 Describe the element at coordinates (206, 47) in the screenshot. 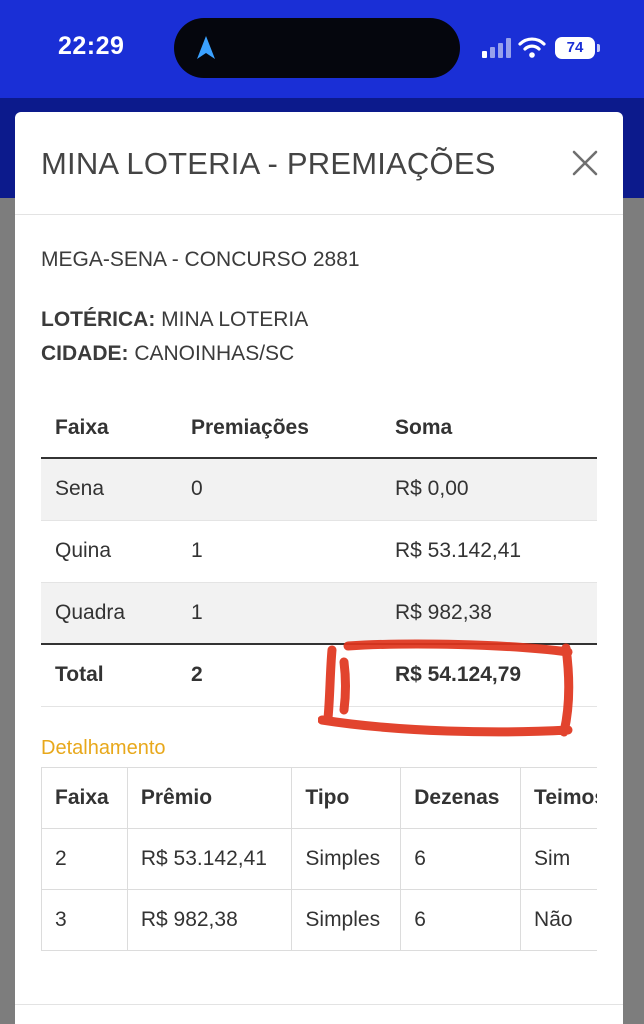

I see `location-arrow-icon` at that location.